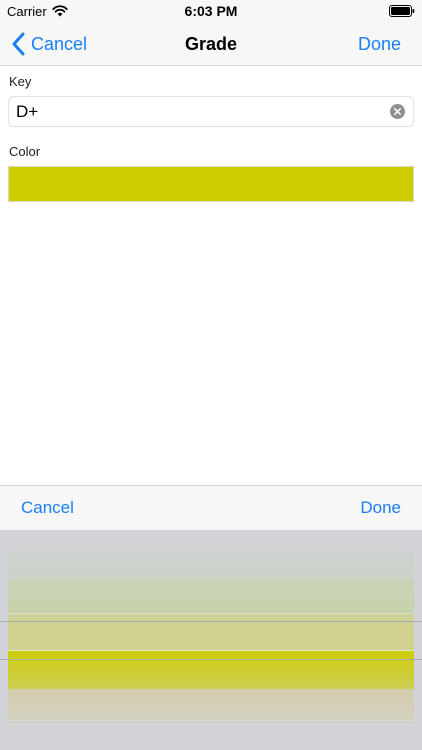  I want to click on picker-row-selected, so click(211, 670).